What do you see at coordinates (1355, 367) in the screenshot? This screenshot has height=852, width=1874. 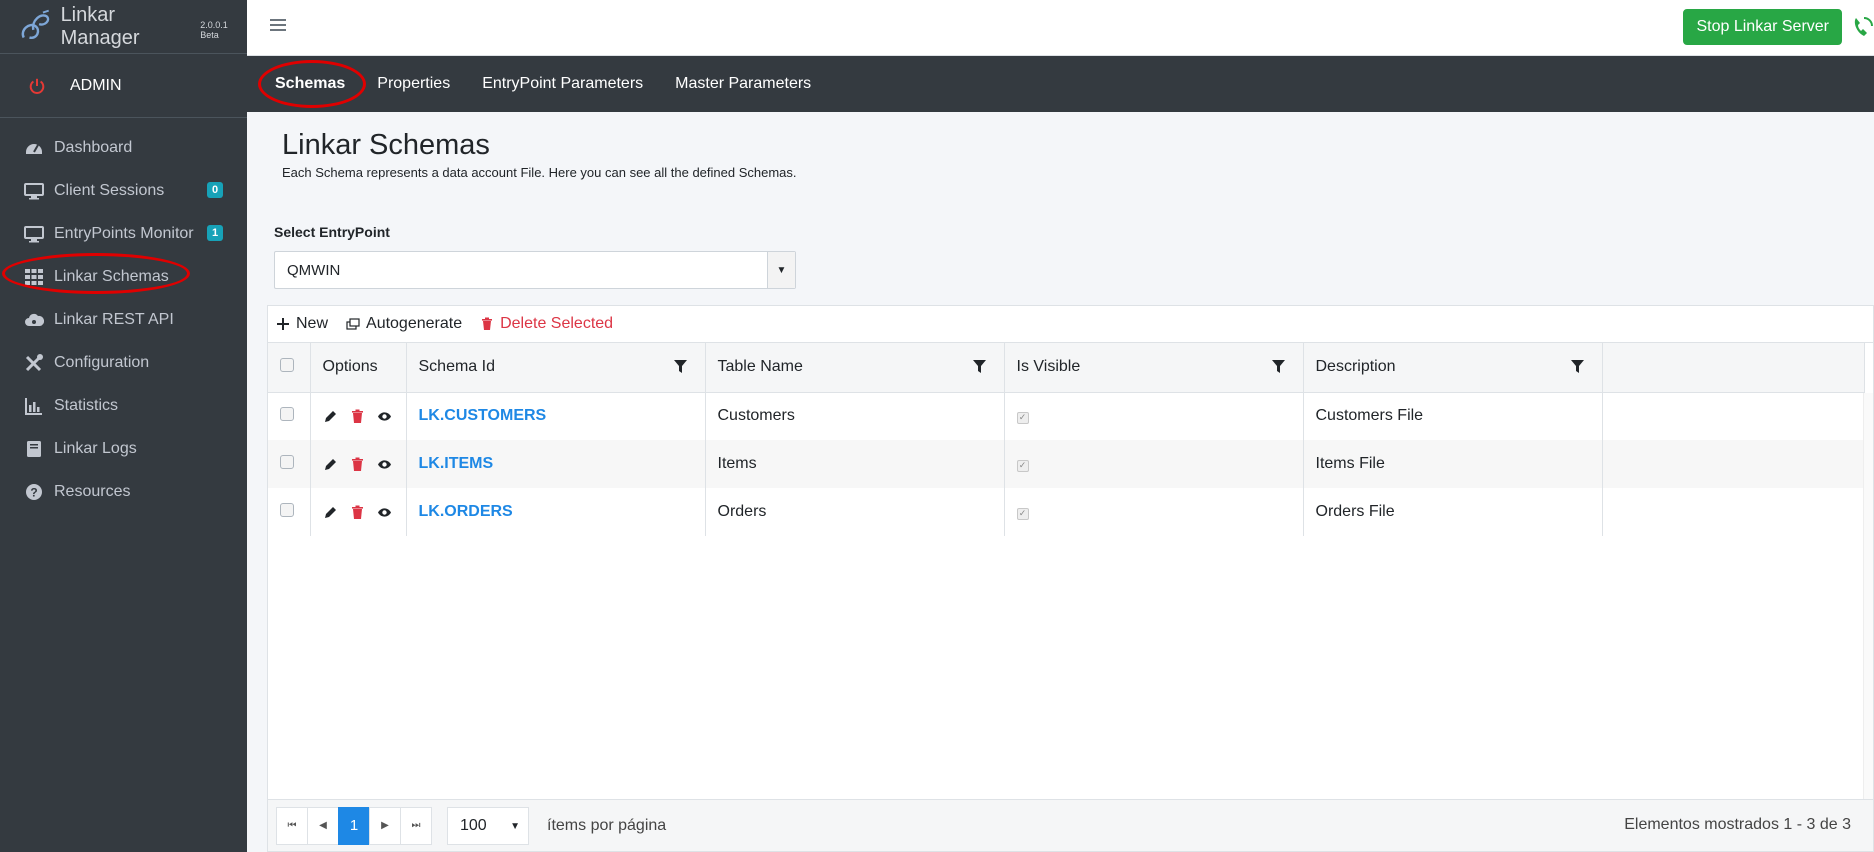 I see `column-header-label: Description` at bounding box center [1355, 367].